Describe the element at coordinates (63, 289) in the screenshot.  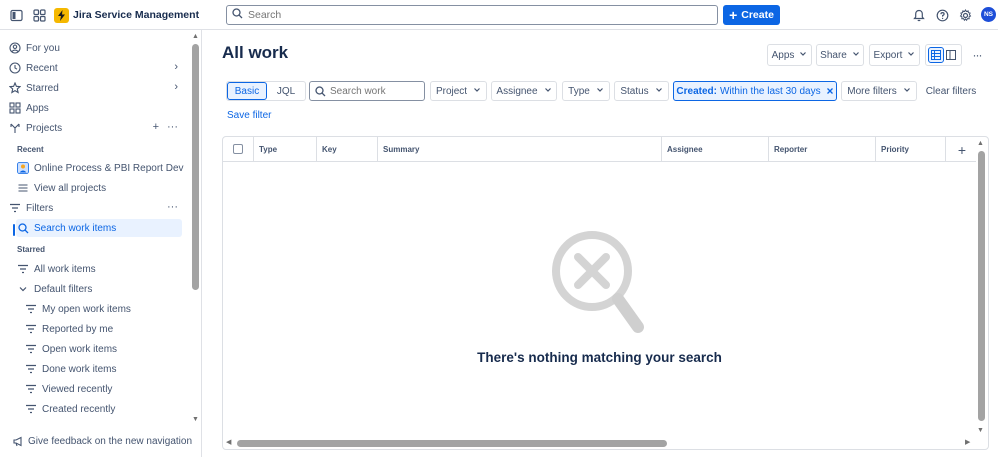
I see `default-filters-label: Default filters` at that location.